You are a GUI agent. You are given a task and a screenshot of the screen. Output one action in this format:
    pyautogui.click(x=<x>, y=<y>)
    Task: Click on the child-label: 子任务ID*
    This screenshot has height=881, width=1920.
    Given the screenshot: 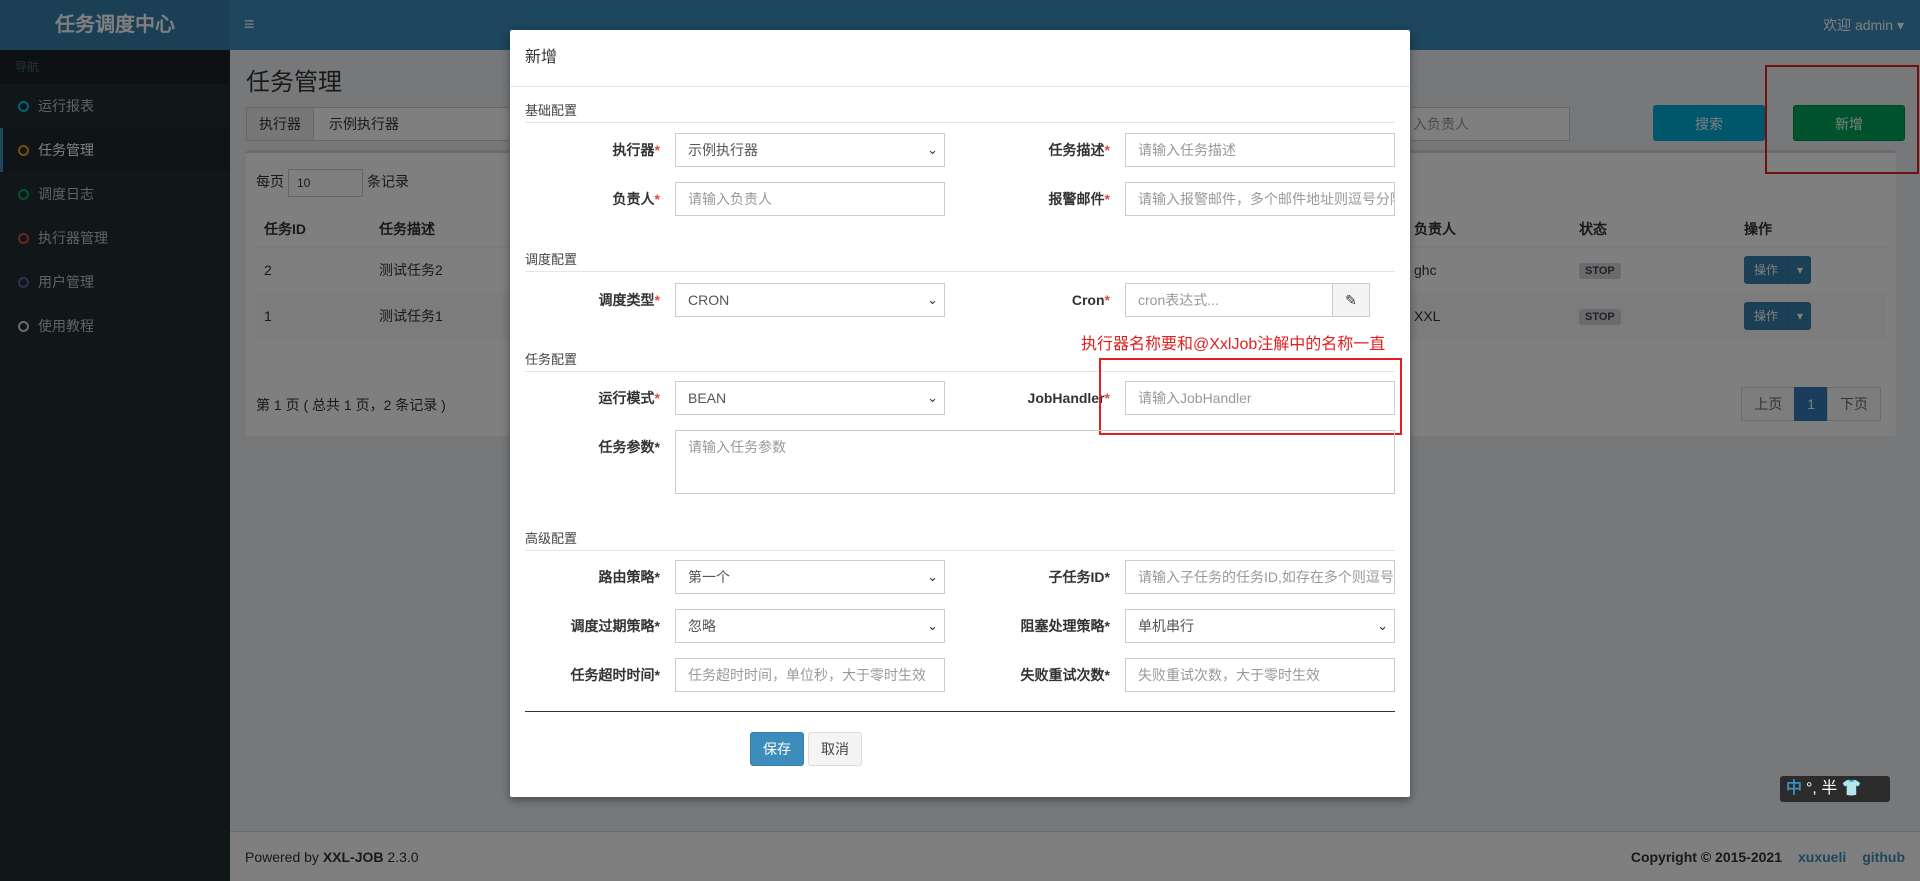 What is the action you would take?
    pyautogui.click(x=1079, y=577)
    